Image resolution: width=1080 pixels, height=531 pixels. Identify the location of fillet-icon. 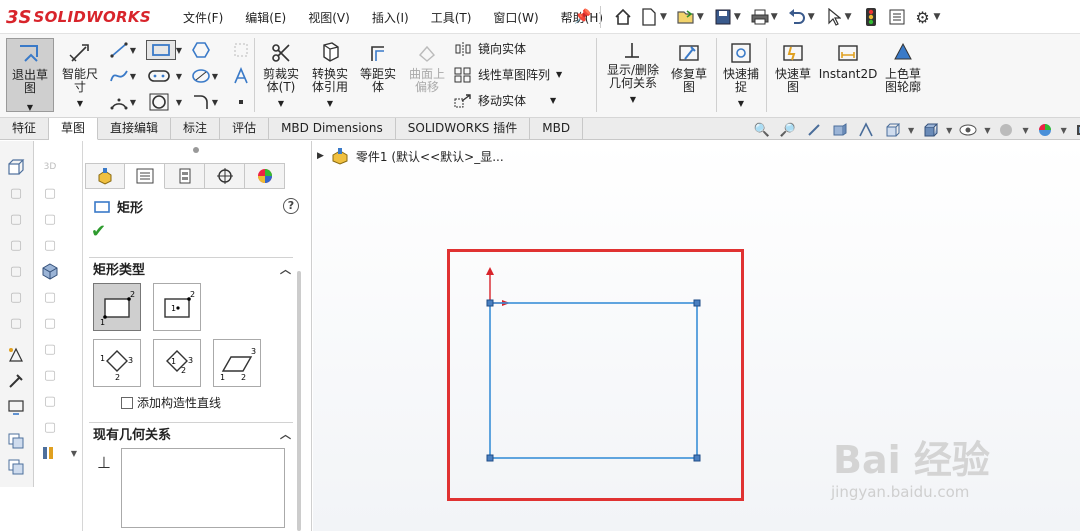
(201, 102).